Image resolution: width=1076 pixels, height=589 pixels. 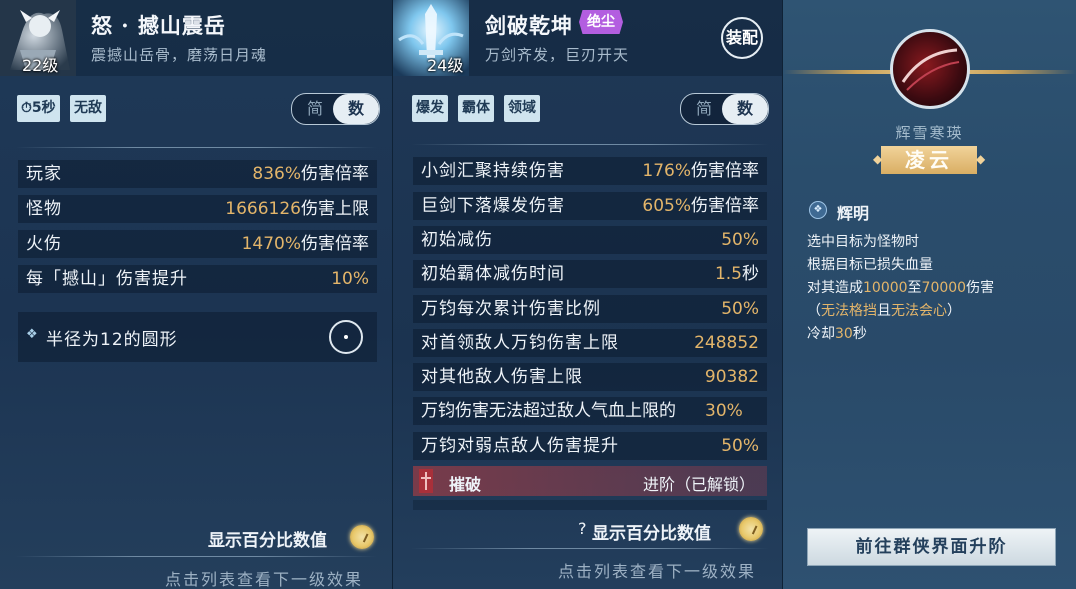 I want to click on skill-subtitle: 万剑齐发，巨刃开天, so click(x=557, y=55).